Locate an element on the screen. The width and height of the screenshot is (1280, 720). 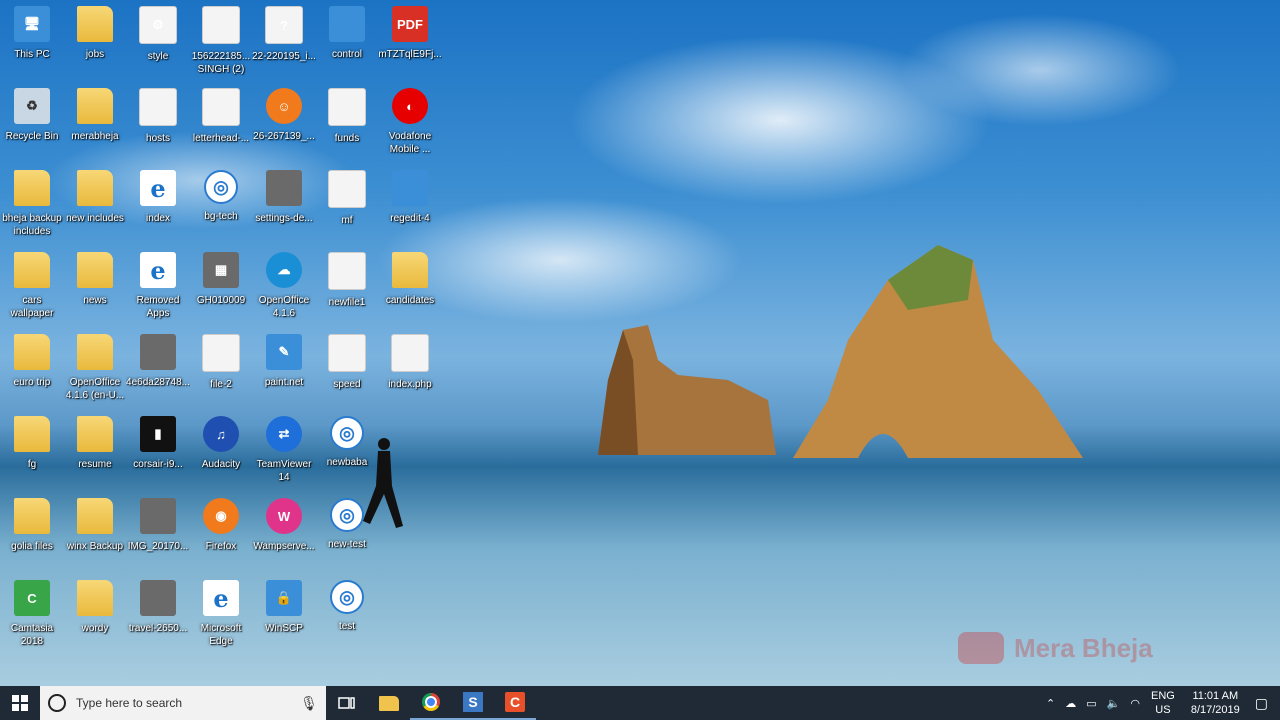
desktop-icon: new includes is located at coordinates (95, 207).